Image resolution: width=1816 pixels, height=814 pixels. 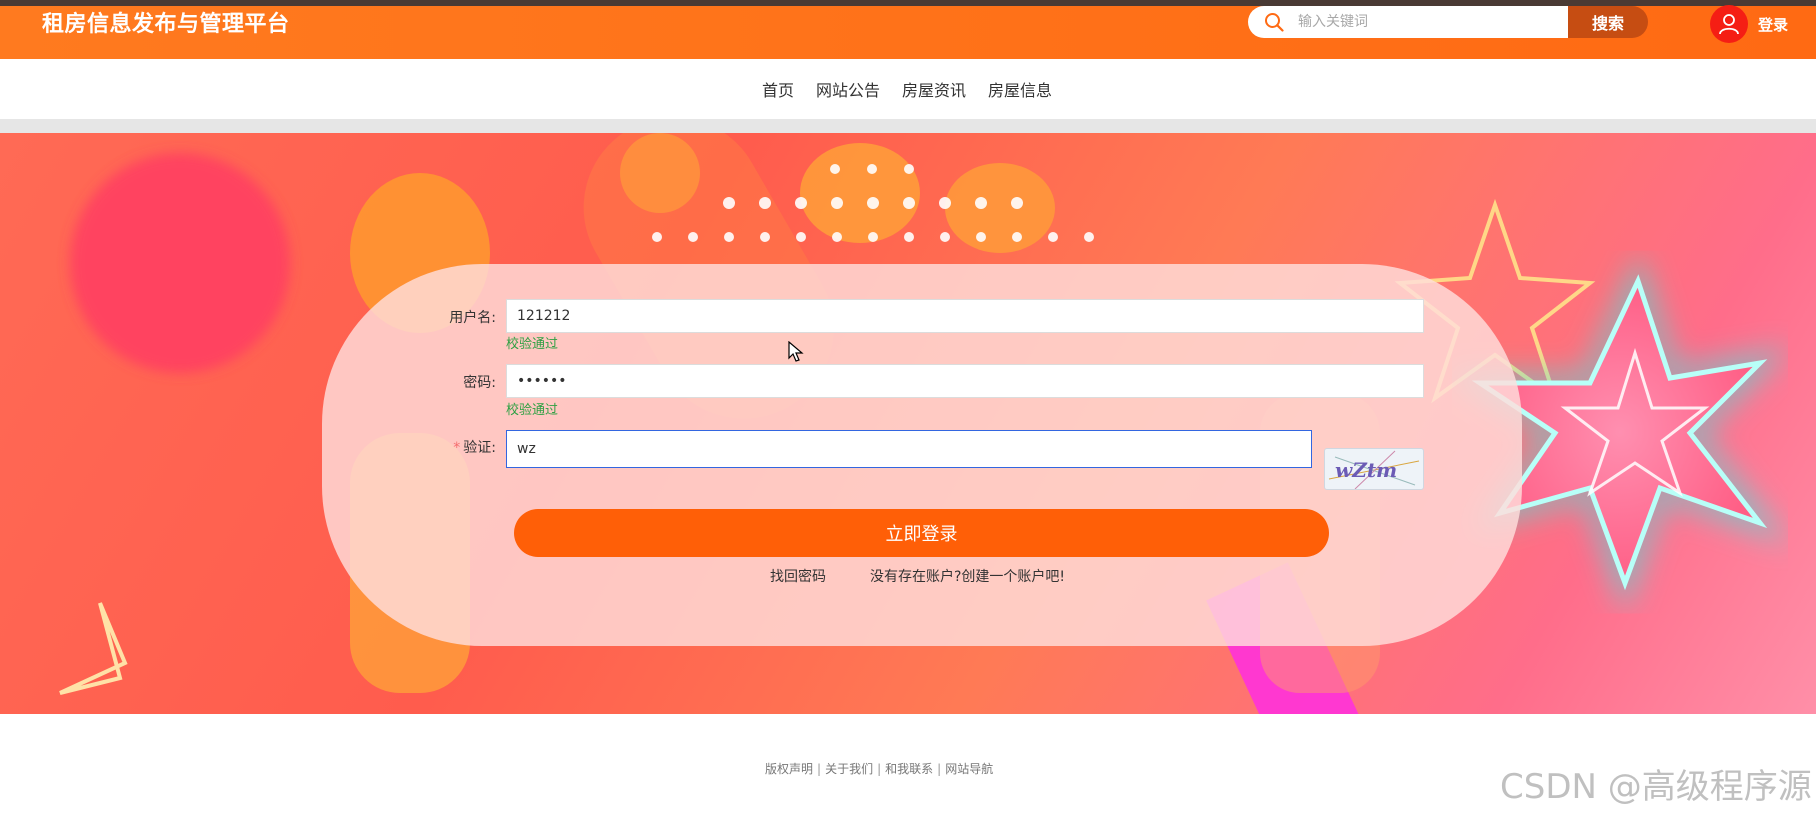 I want to click on main-nav: 首页 网站公告 房屋资讯 房屋信息, so click(x=908, y=89).